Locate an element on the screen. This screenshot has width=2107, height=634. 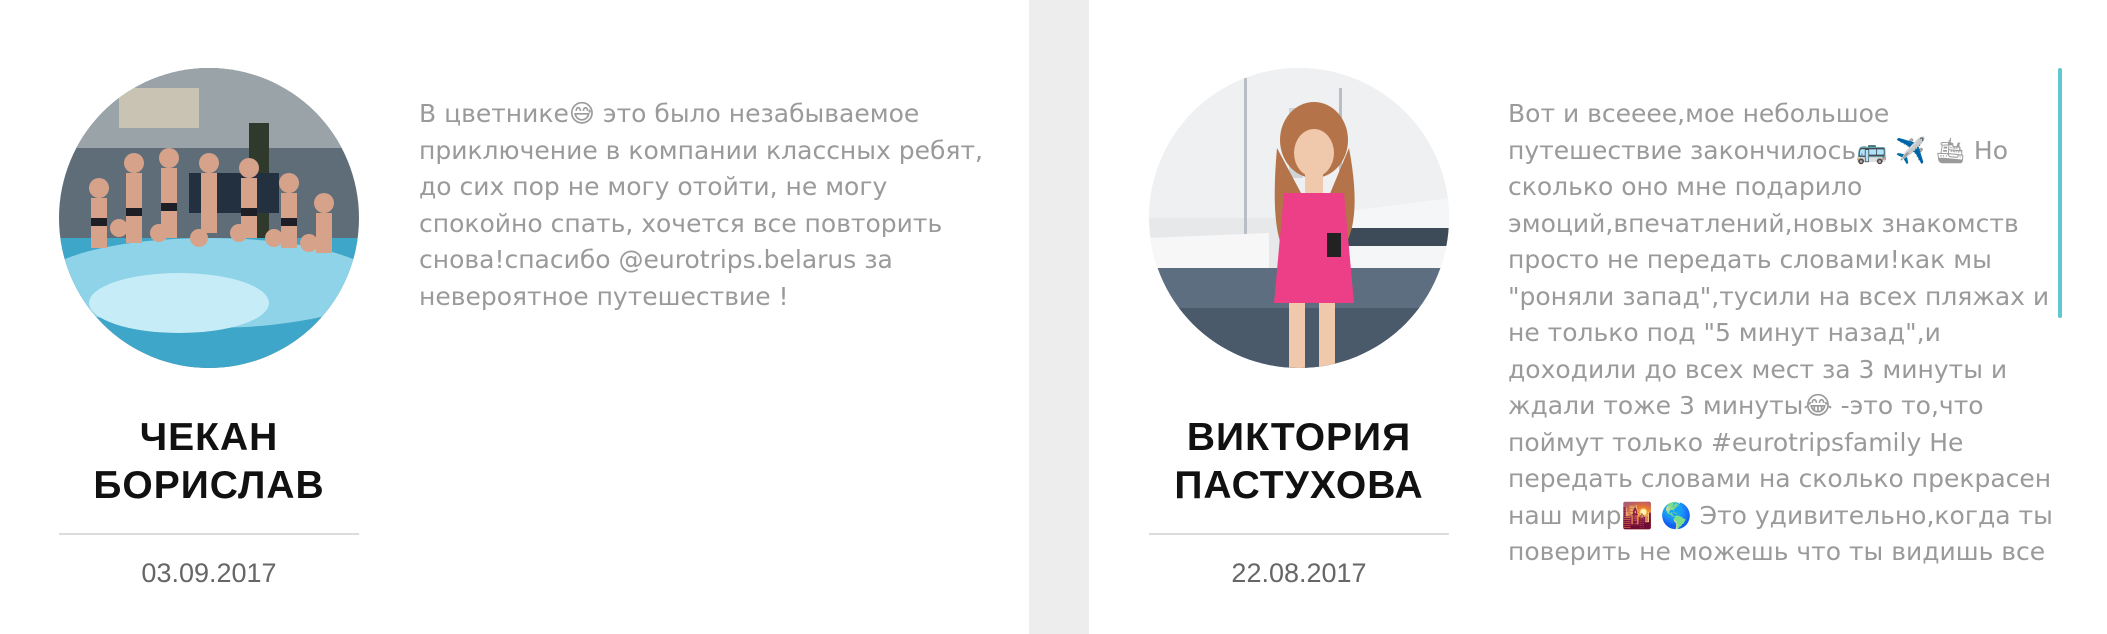
review-text-line: доходили до всех мест за 3 минуты и is located at coordinates (1758, 369).